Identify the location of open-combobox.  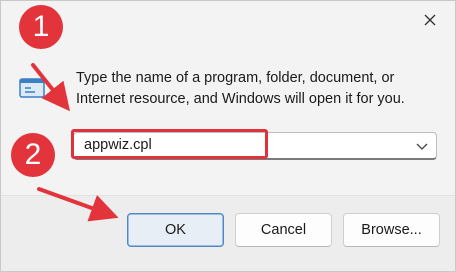
(255, 146).